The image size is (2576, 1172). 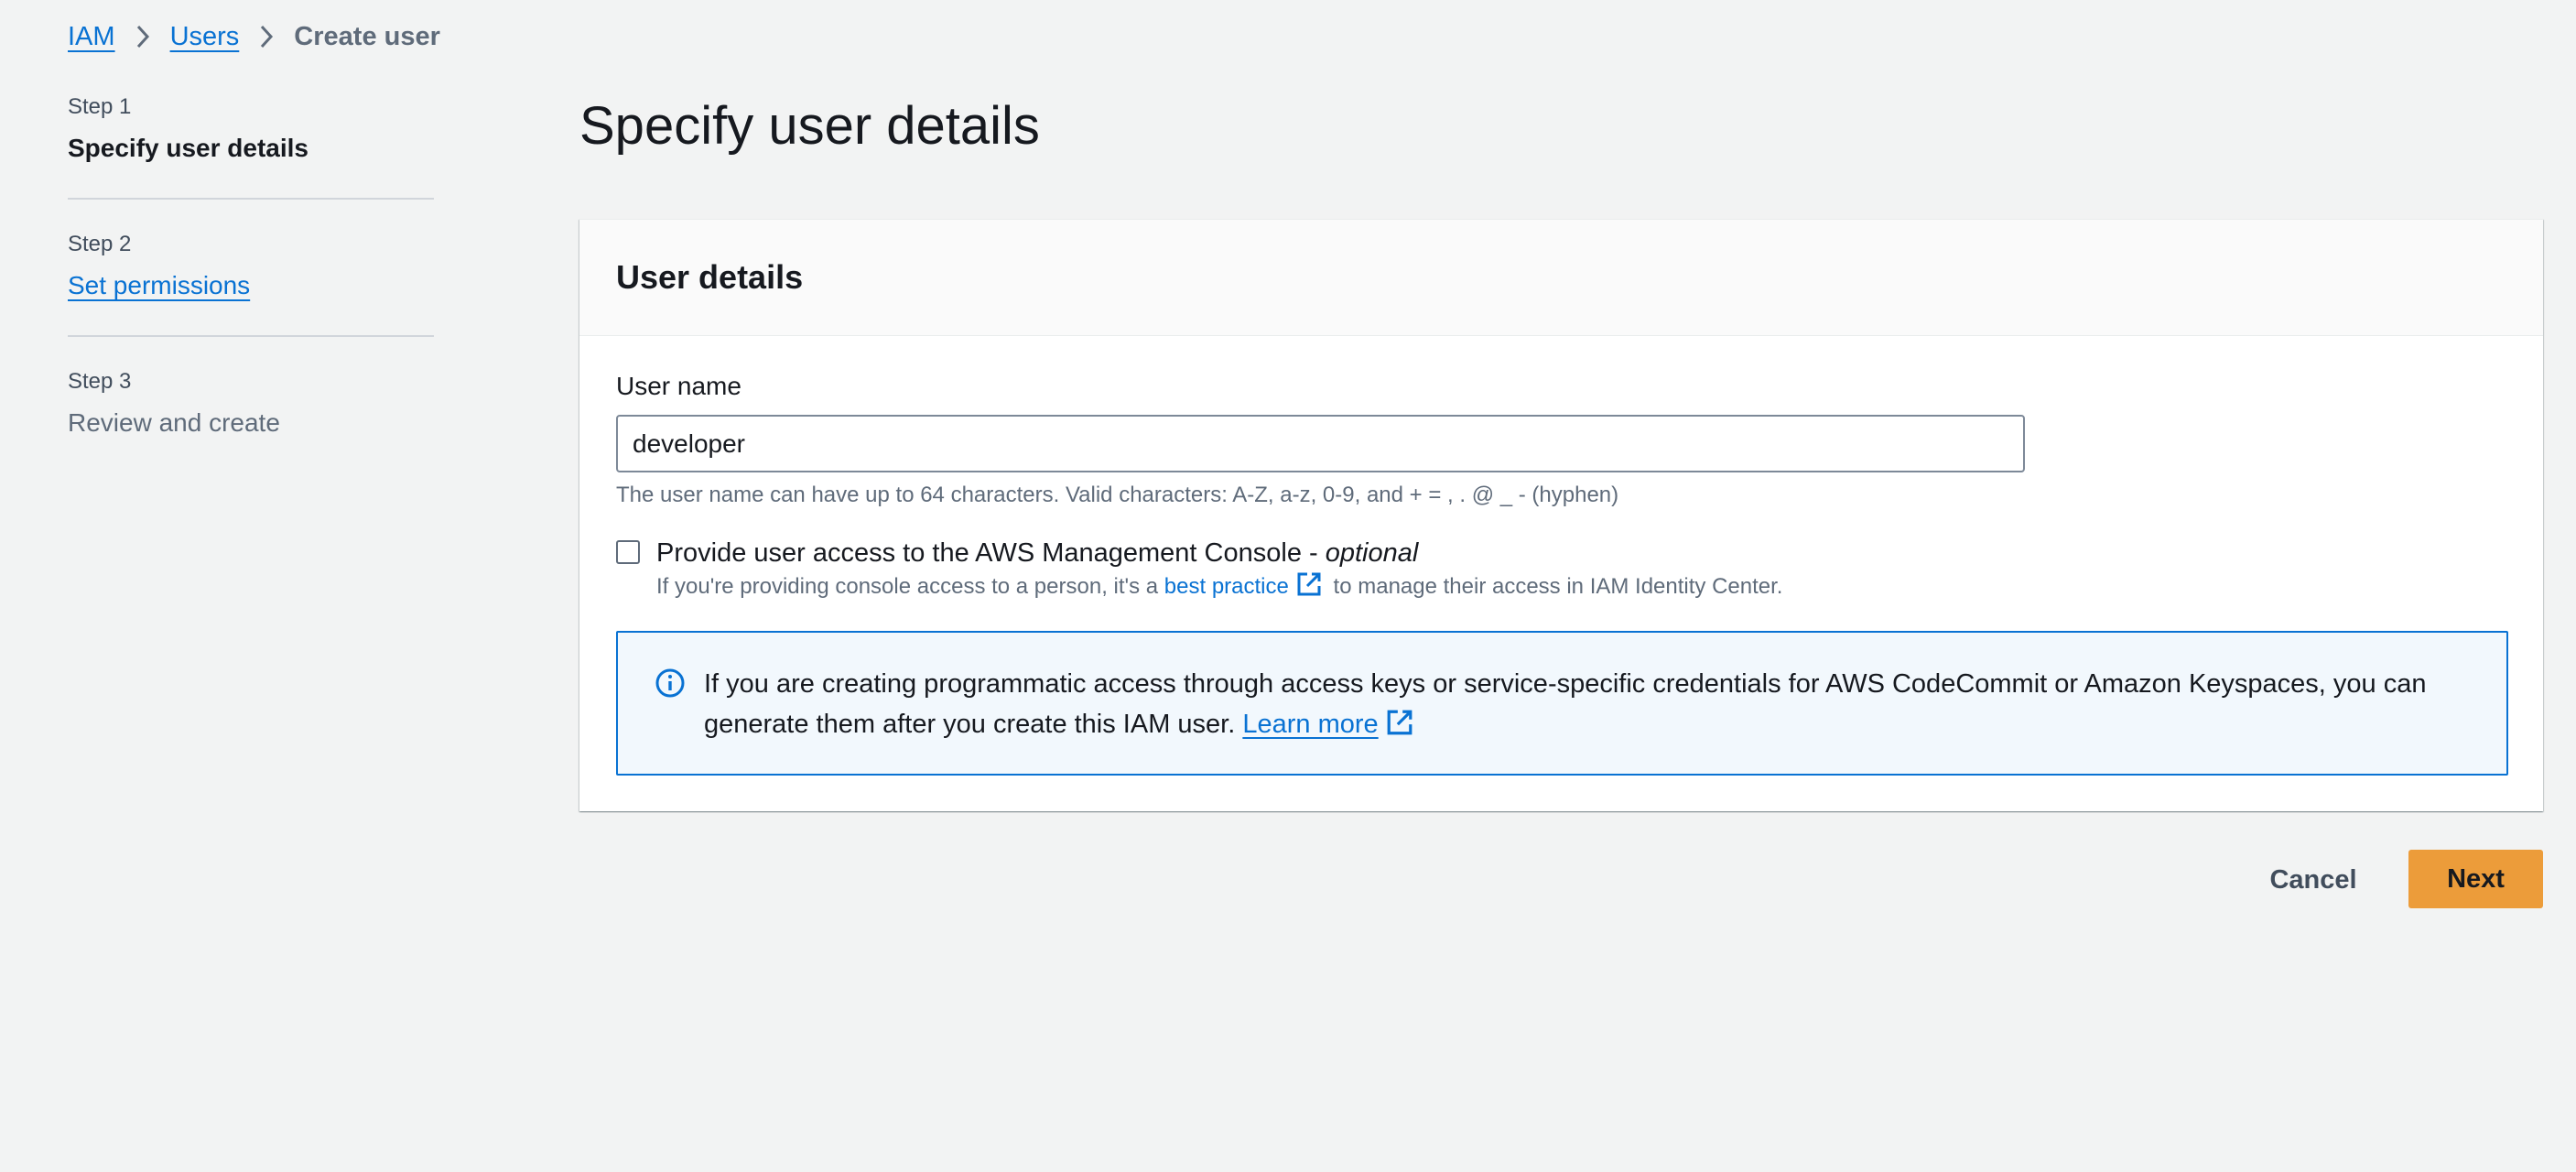 I want to click on step-number: Step 2, so click(x=100, y=244).